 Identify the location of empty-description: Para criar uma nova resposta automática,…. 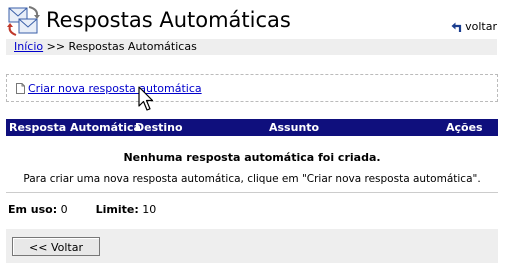
(252, 179).